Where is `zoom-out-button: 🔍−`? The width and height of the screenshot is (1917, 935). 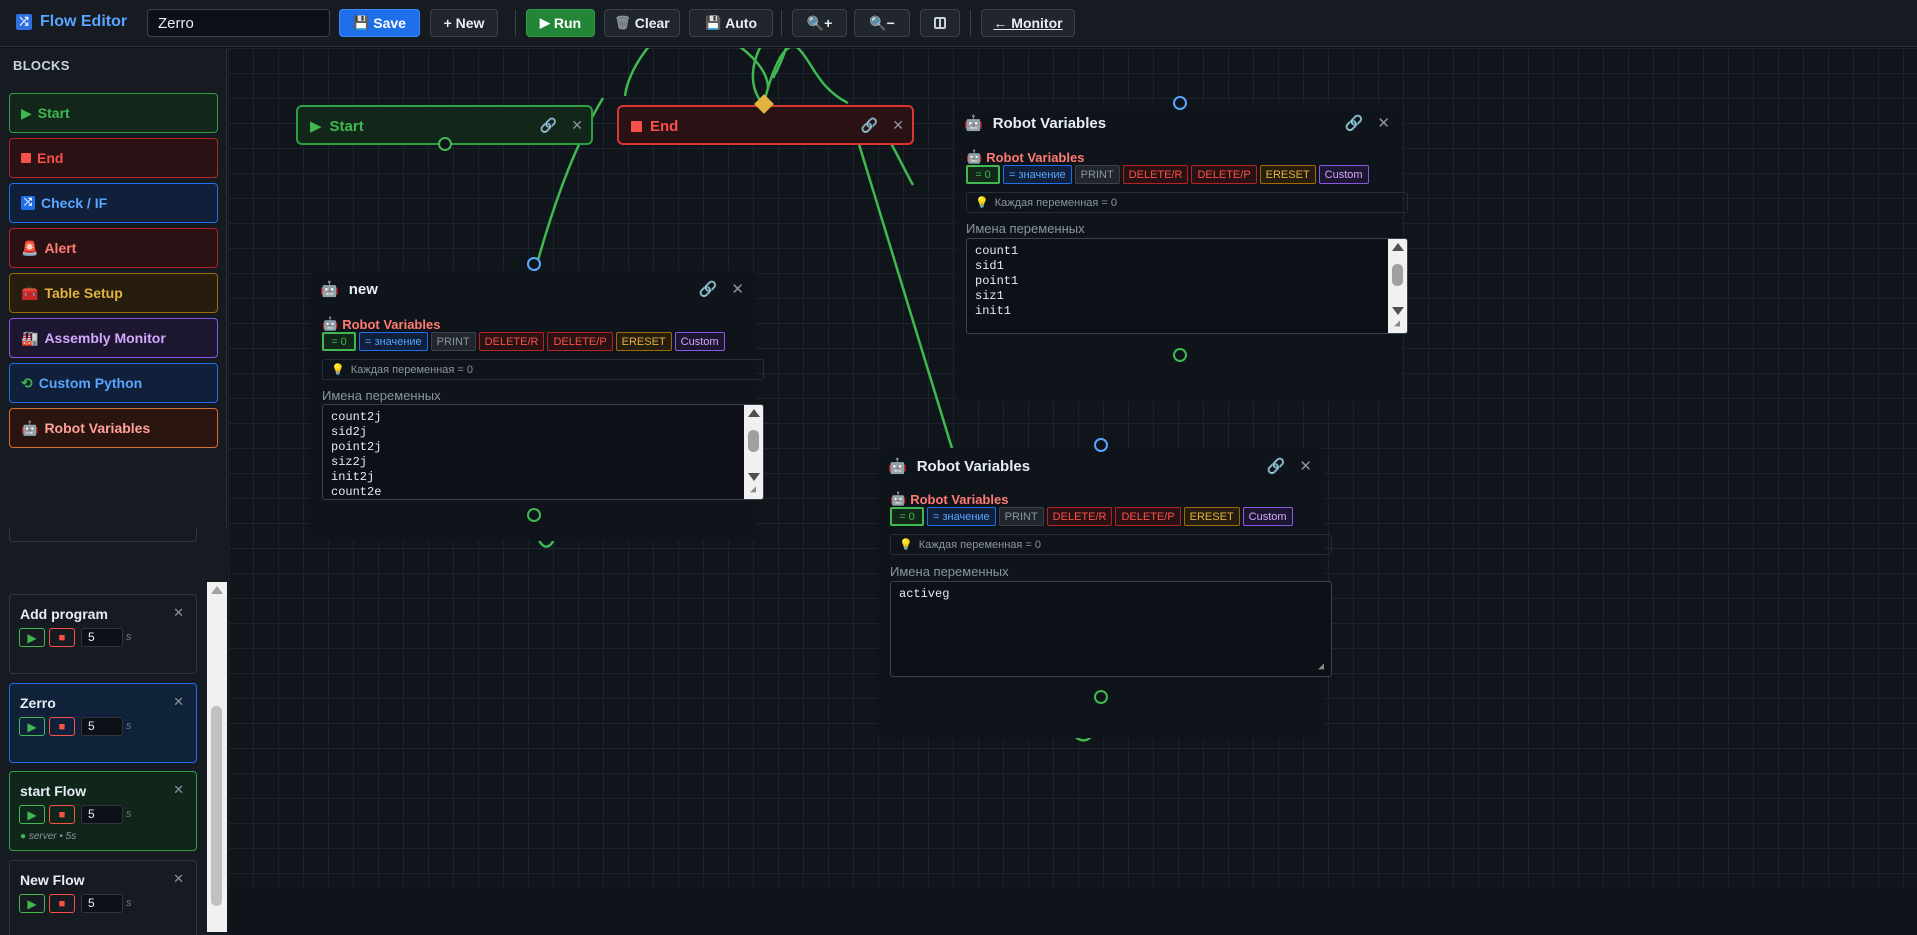 zoom-out-button: 🔍− is located at coordinates (882, 23).